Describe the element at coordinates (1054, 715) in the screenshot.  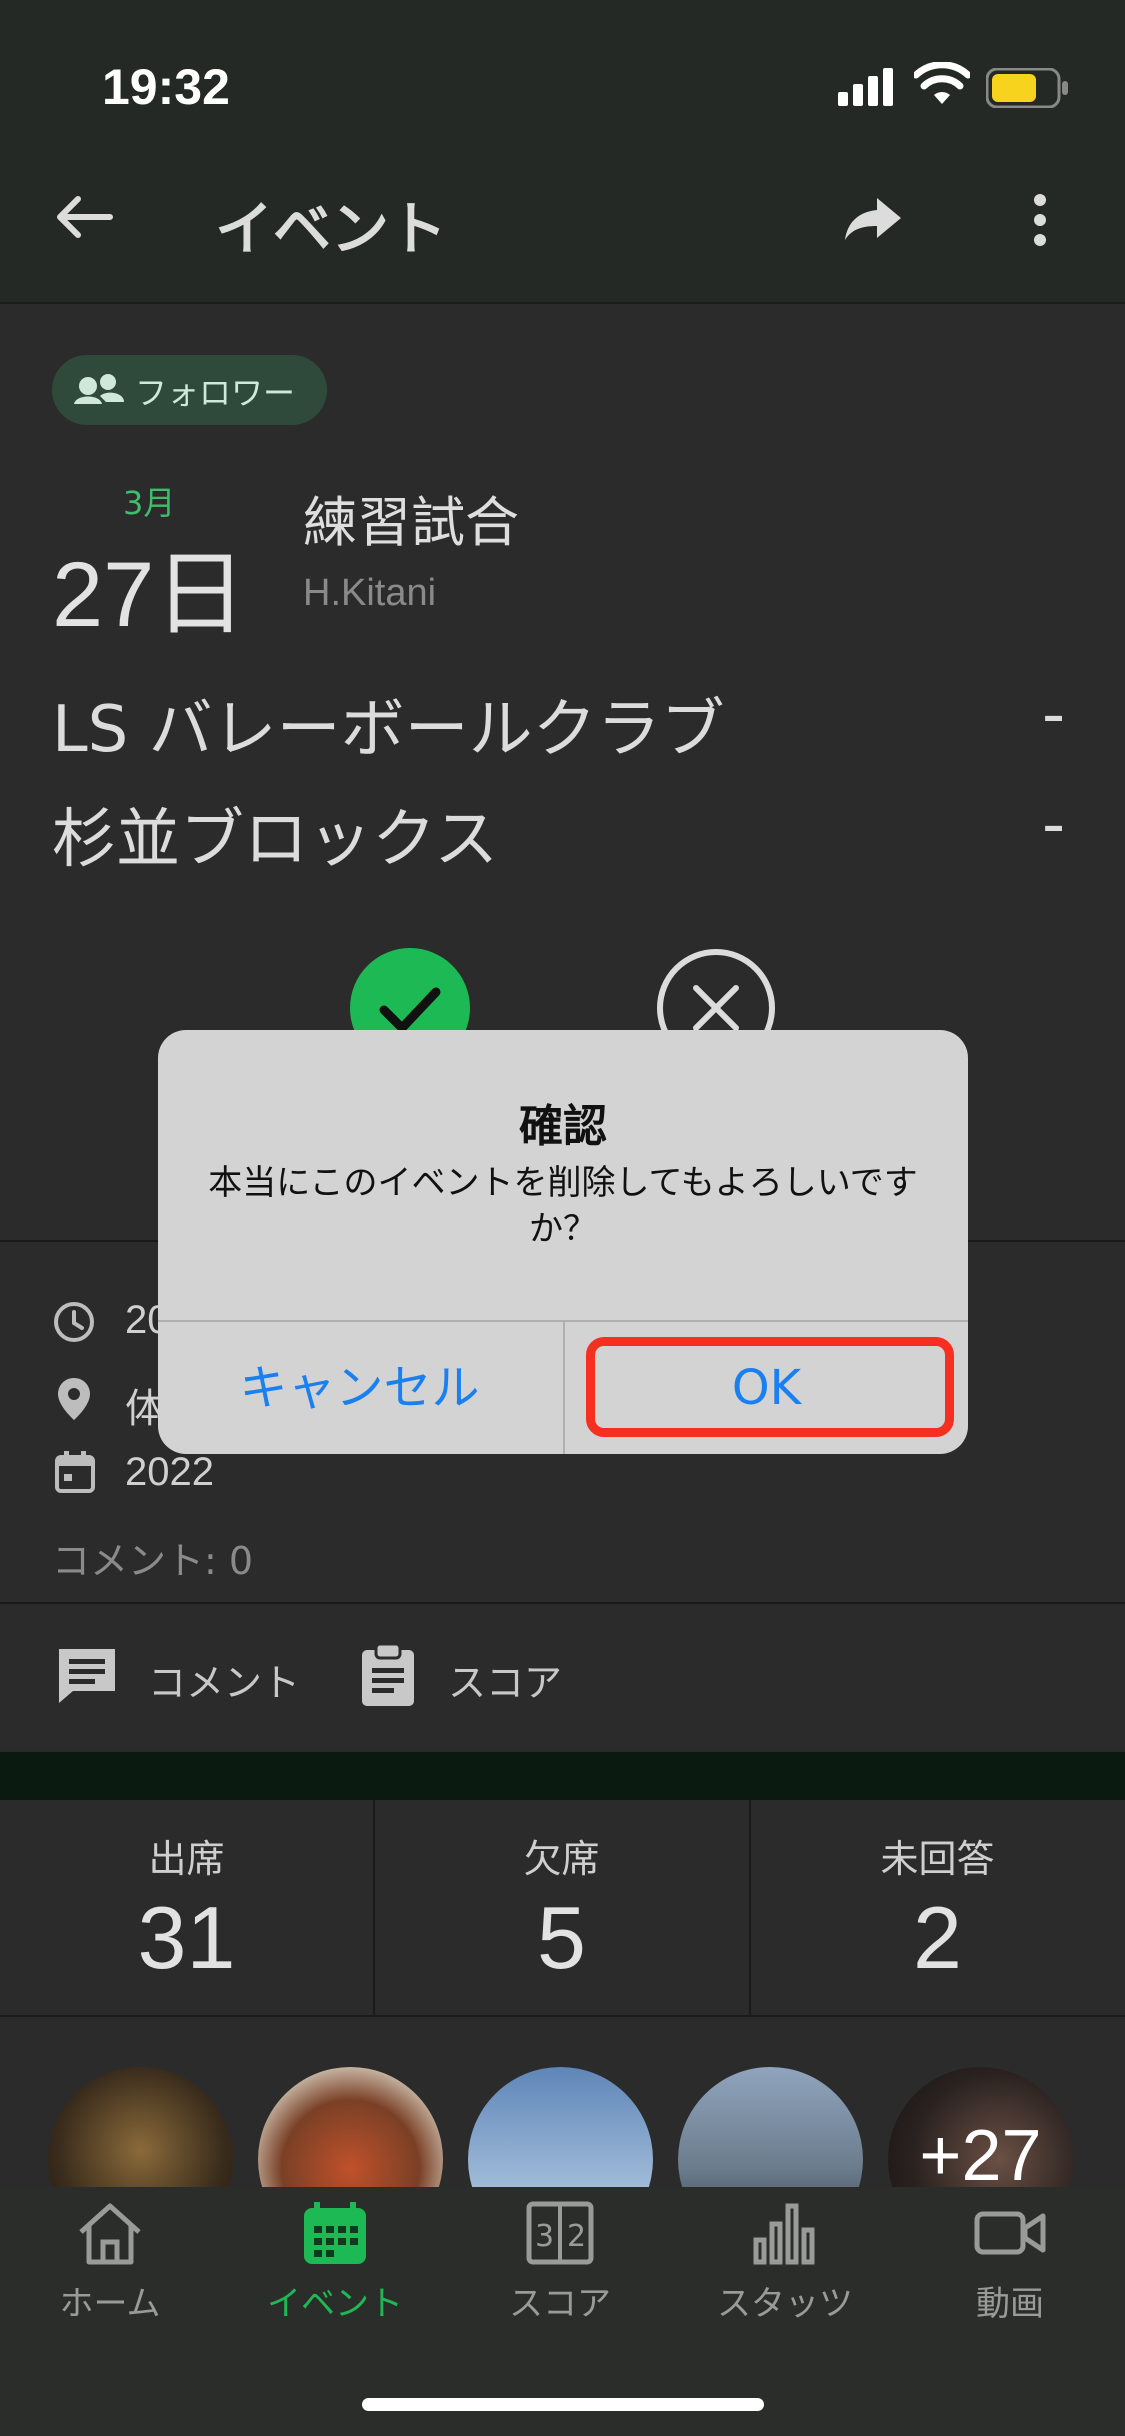
I see `team-score-home: -` at that location.